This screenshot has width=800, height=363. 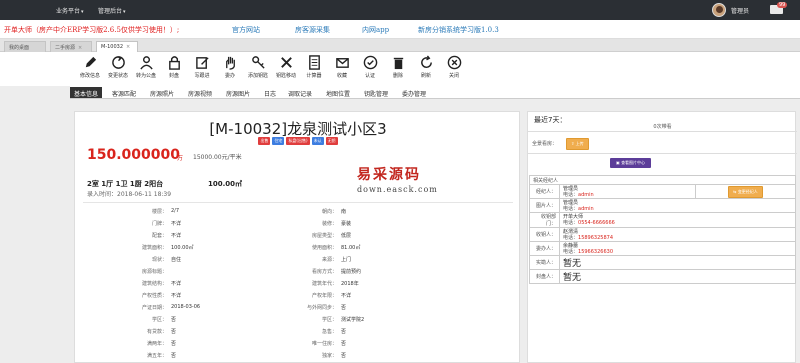 I want to click on tab-listing-photos: 房源照片, so click(x=162, y=92).